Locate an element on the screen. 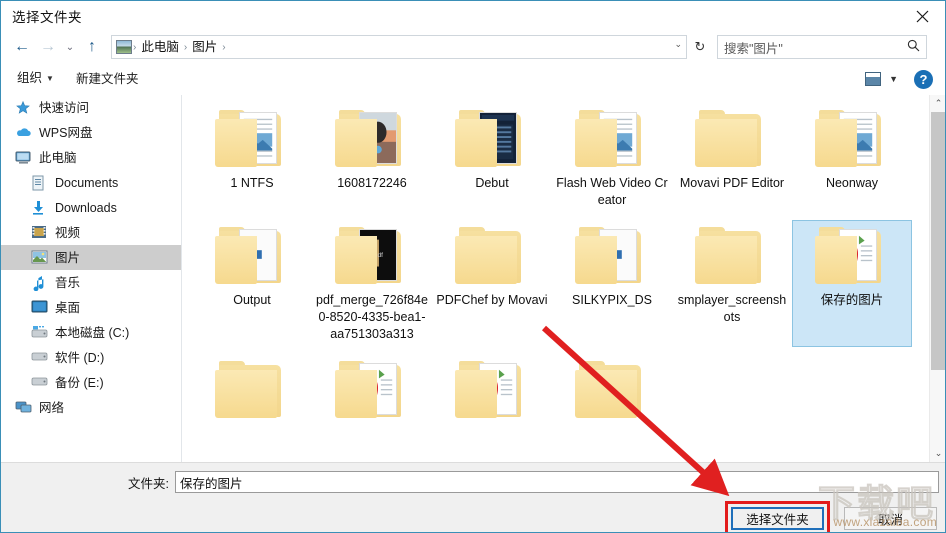 The height and width of the screenshot is (533, 946). up-icon: ↑ is located at coordinates (92, 47).